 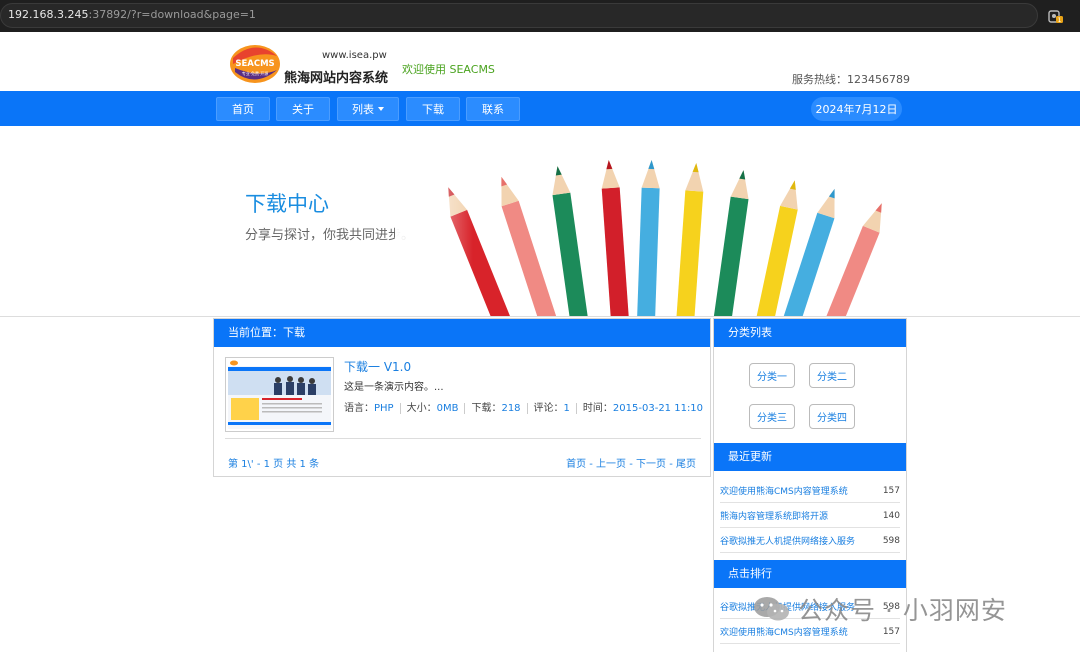 What do you see at coordinates (810, 457) in the screenshot?
I see `recent-heading: 最近更新` at bounding box center [810, 457].